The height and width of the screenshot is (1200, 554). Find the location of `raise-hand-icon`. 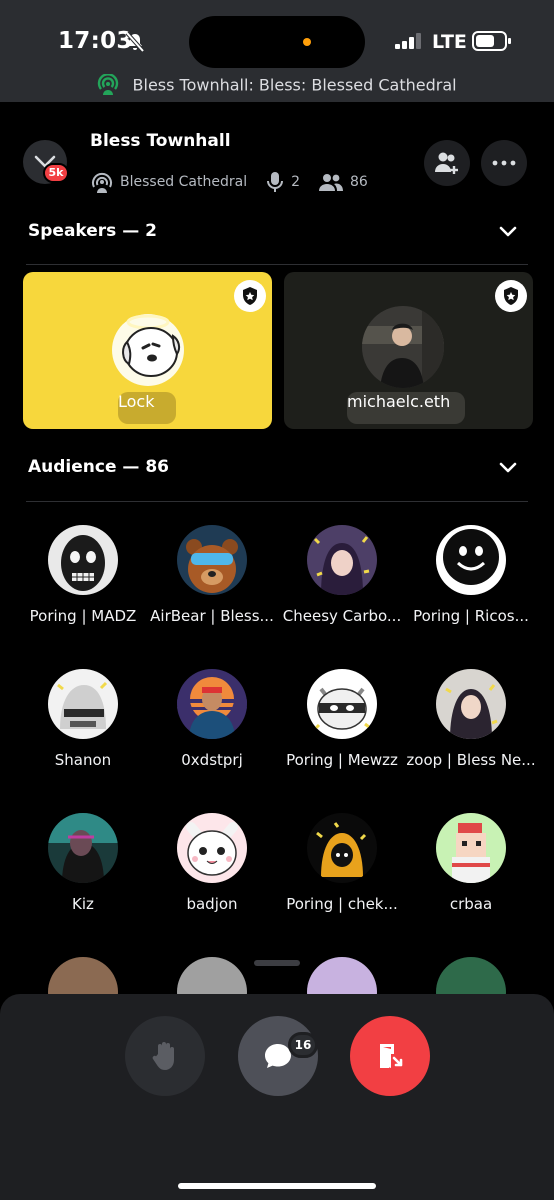

raise-hand-icon is located at coordinates (163, 1056).